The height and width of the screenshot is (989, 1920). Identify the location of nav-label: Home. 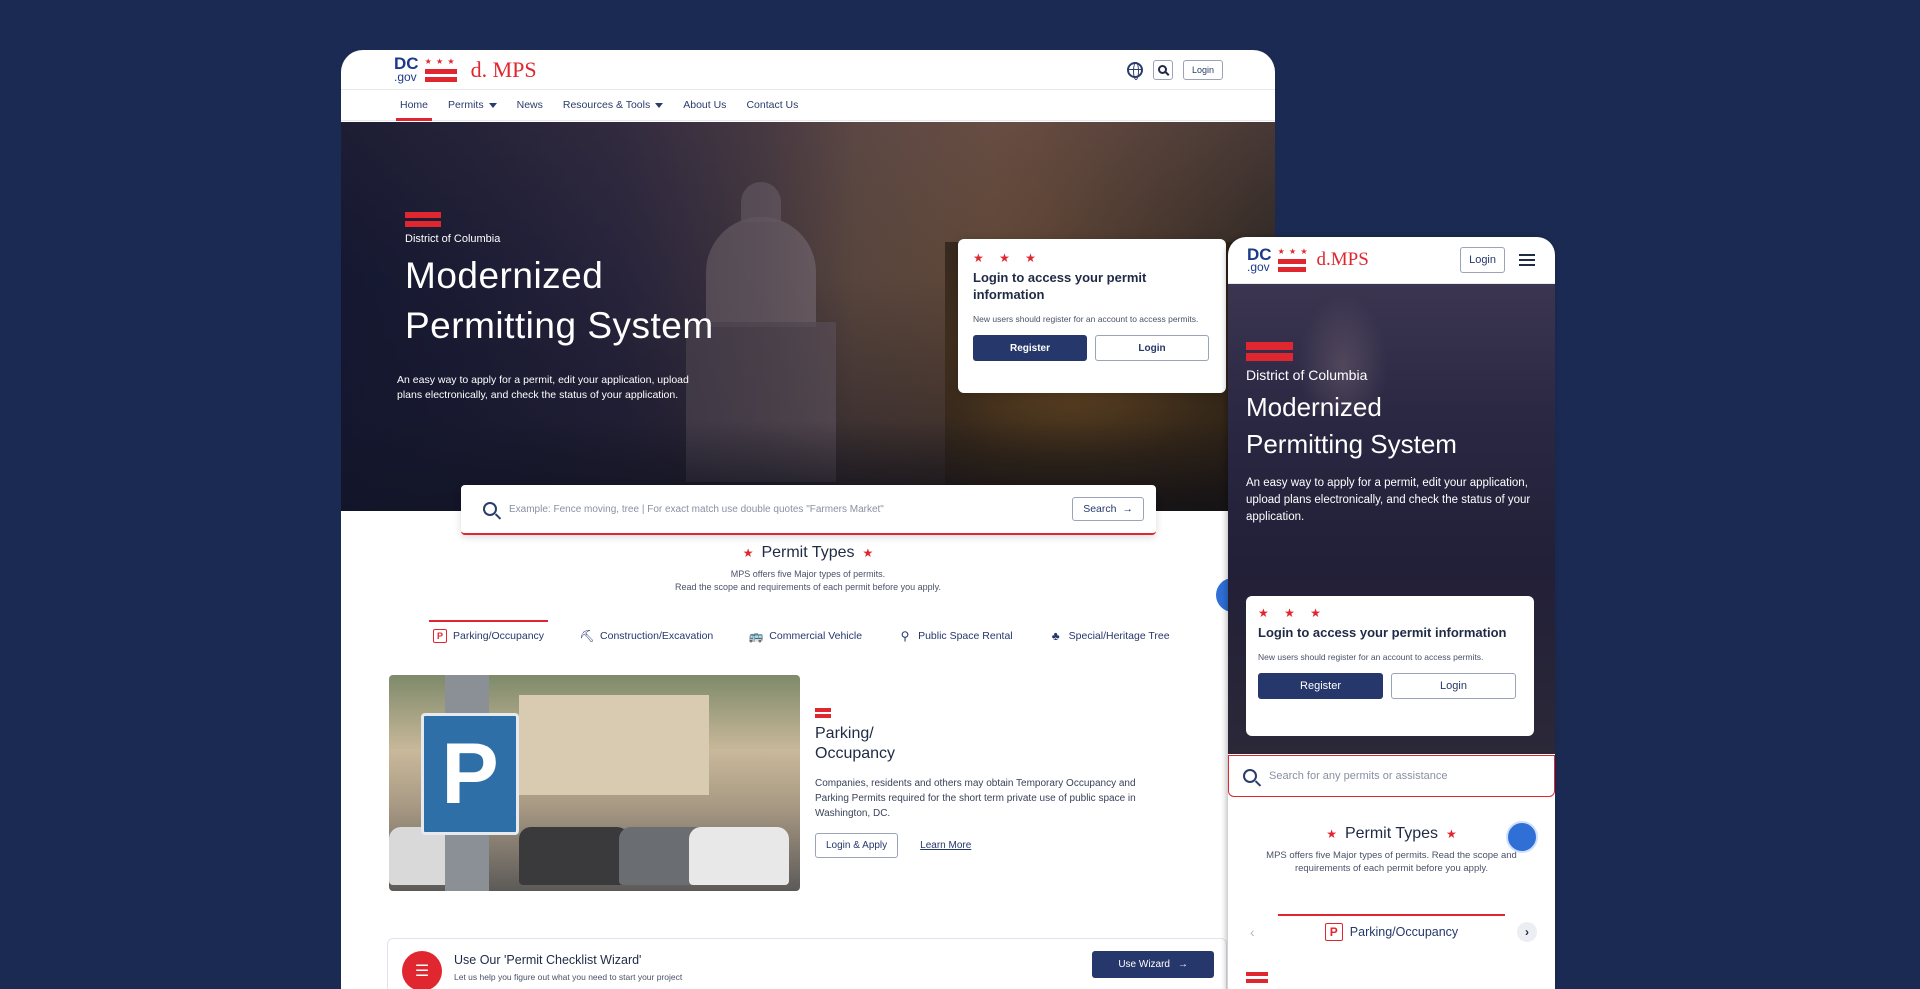
(414, 105).